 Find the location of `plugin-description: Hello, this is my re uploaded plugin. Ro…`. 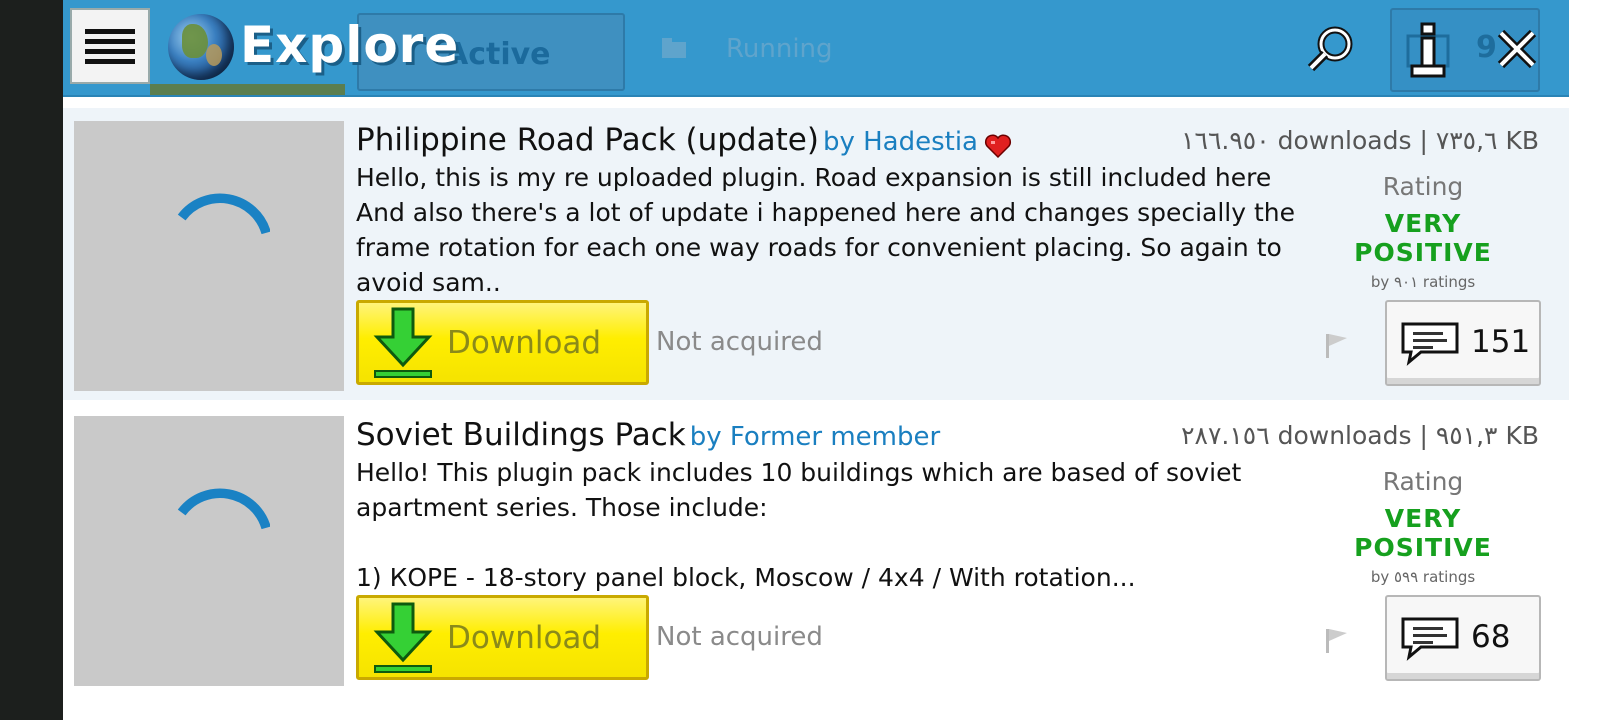

plugin-description: Hello, this is my re uploaded plugin. Ro… is located at coordinates (836, 230).